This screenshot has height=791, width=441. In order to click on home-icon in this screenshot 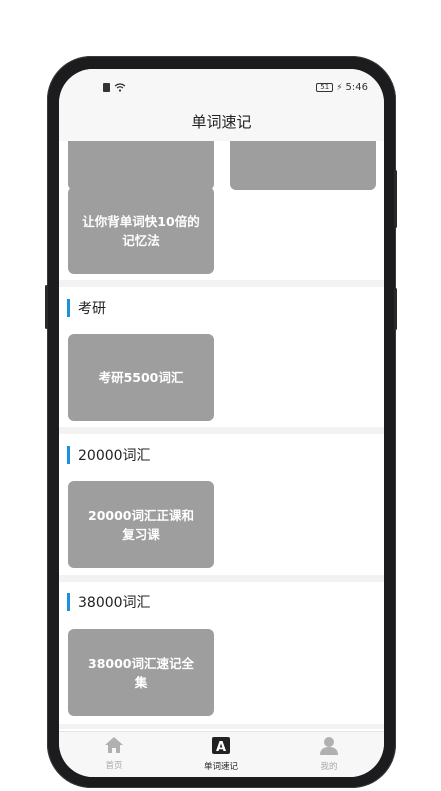, I will do `click(114, 745)`.